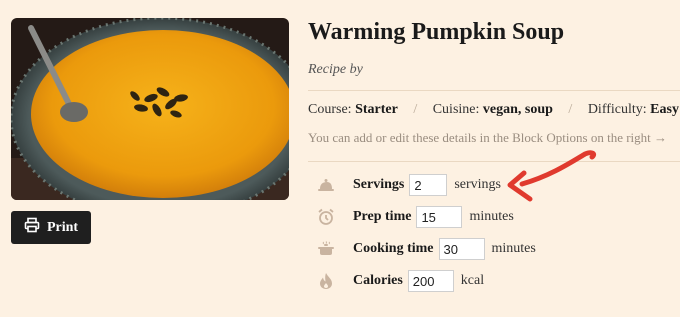  What do you see at coordinates (330, 109) in the screenshot?
I see `course-label: Course:` at bounding box center [330, 109].